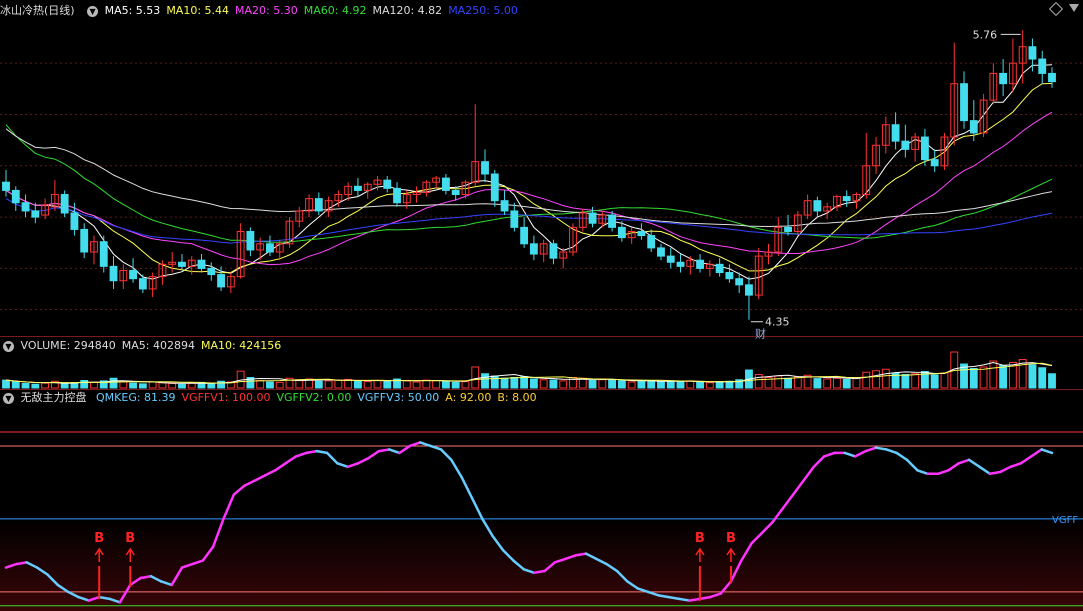  I want to click on financial-report-mark: 财, so click(760, 334).